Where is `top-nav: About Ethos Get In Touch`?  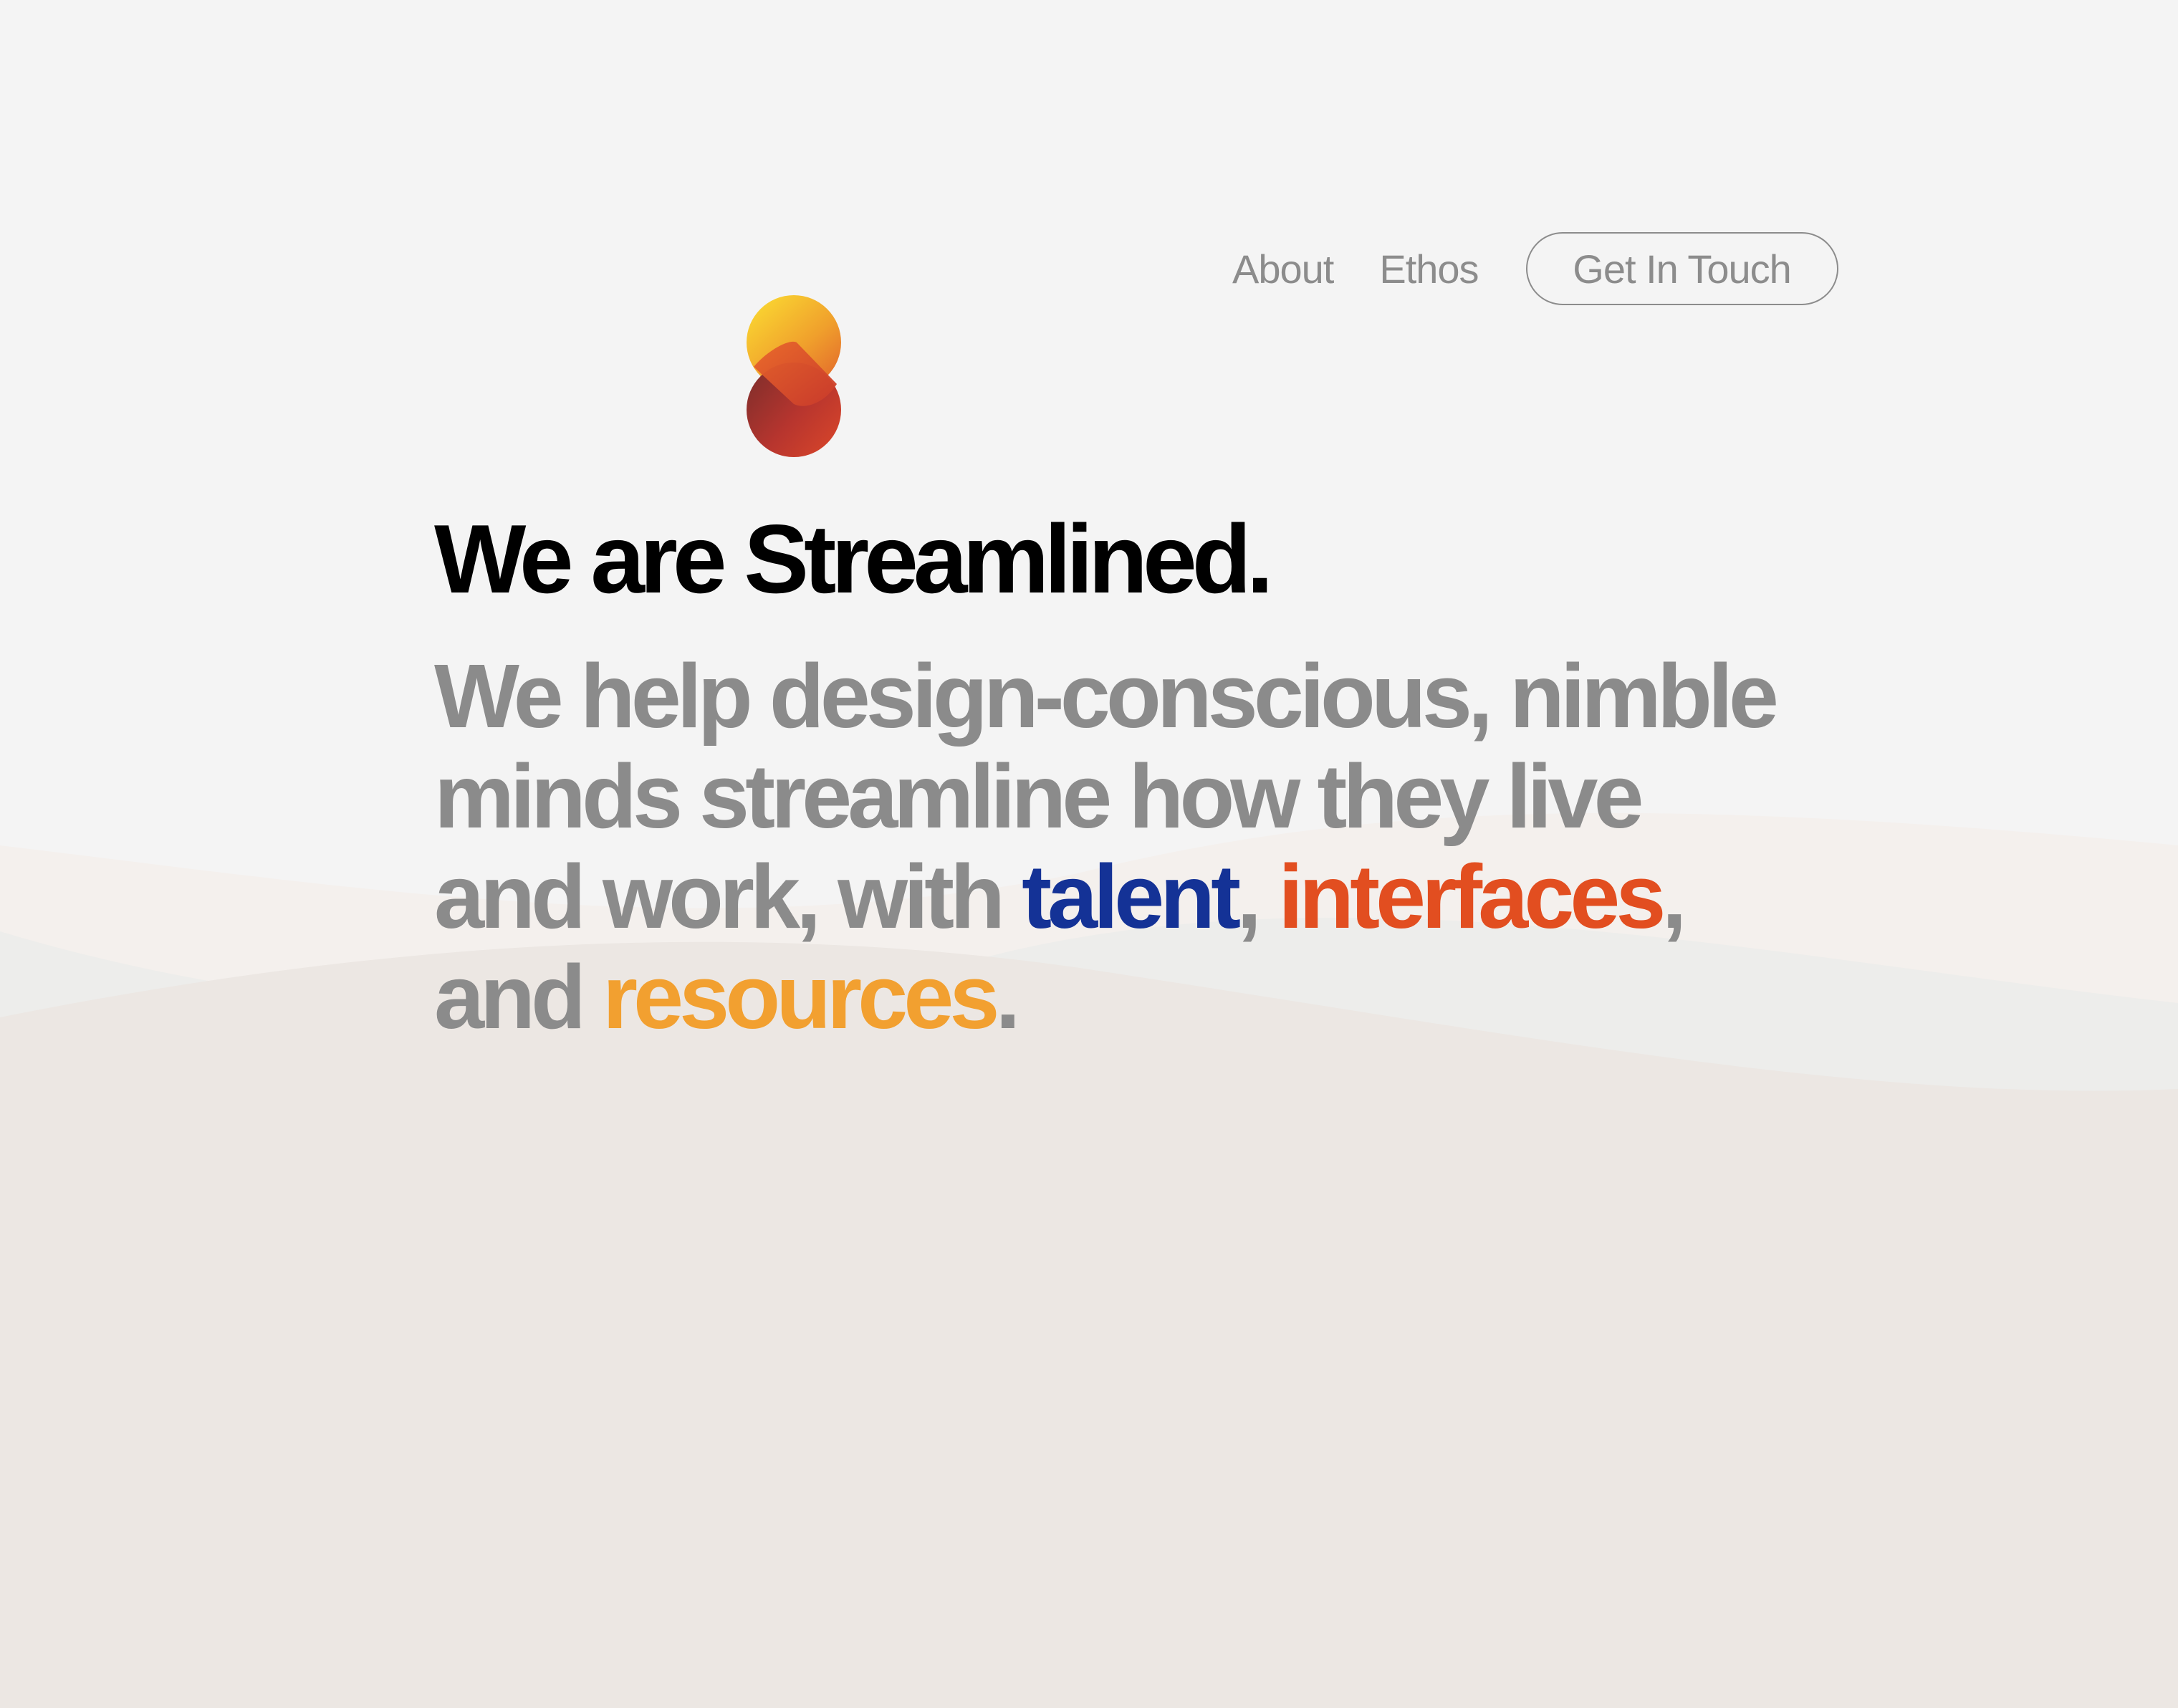
top-nav: About Ethos Get In Touch is located at coordinates (1535, 268).